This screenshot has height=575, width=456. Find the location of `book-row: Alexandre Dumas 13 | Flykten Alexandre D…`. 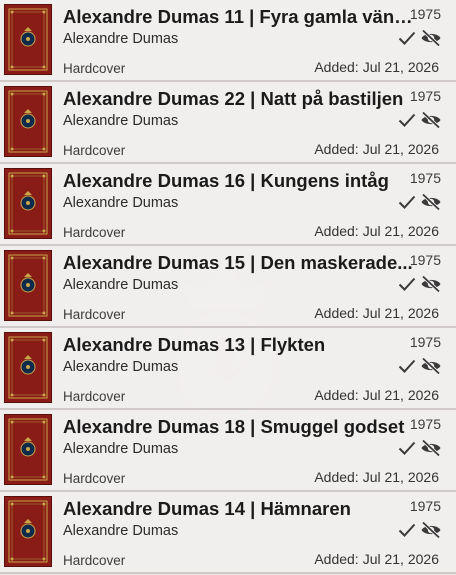

book-row: Alexandre Dumas 13 | Flykten Alexandre D… is located at coordinates (228, 369).